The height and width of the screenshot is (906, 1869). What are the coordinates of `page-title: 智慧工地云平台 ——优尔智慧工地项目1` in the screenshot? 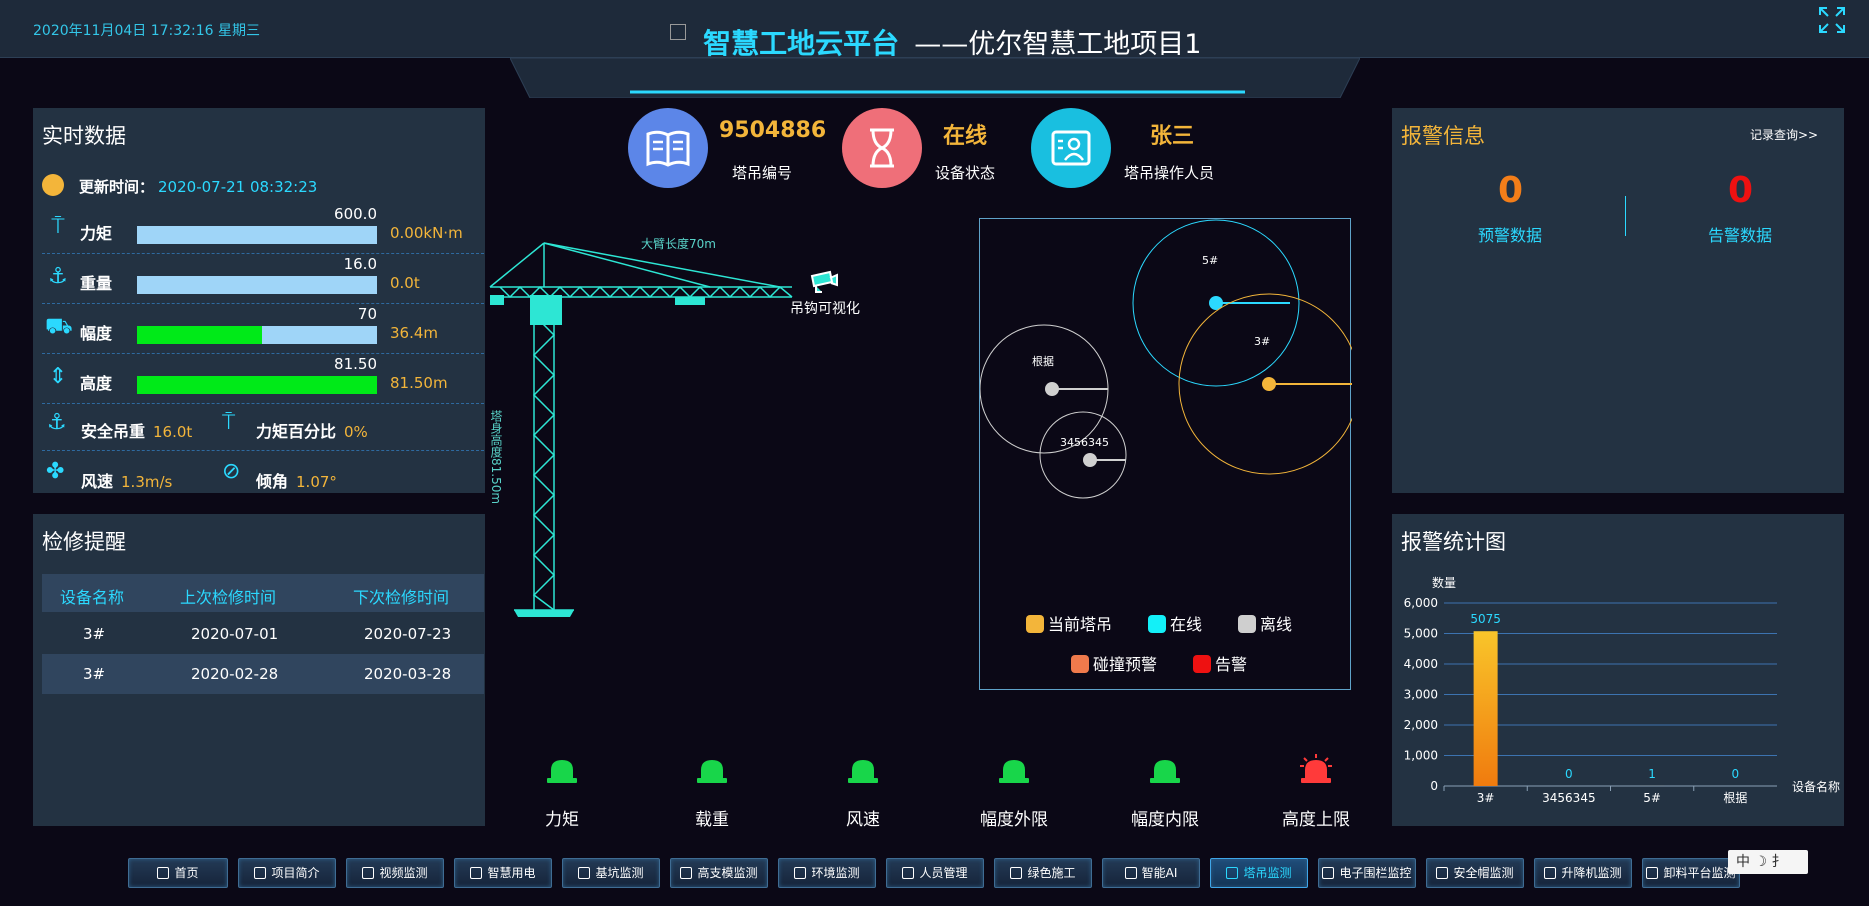 It's located at (935, 42).